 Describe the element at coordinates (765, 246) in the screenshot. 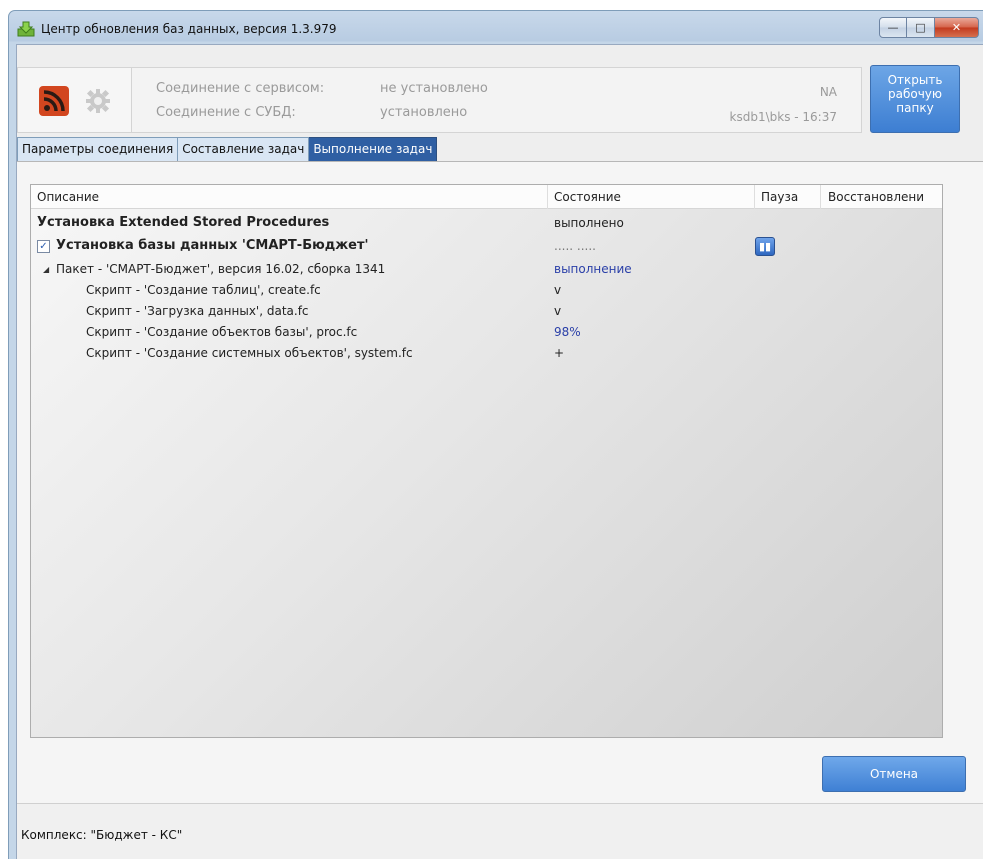

I see `pause-icon: ▮▮` at that location.